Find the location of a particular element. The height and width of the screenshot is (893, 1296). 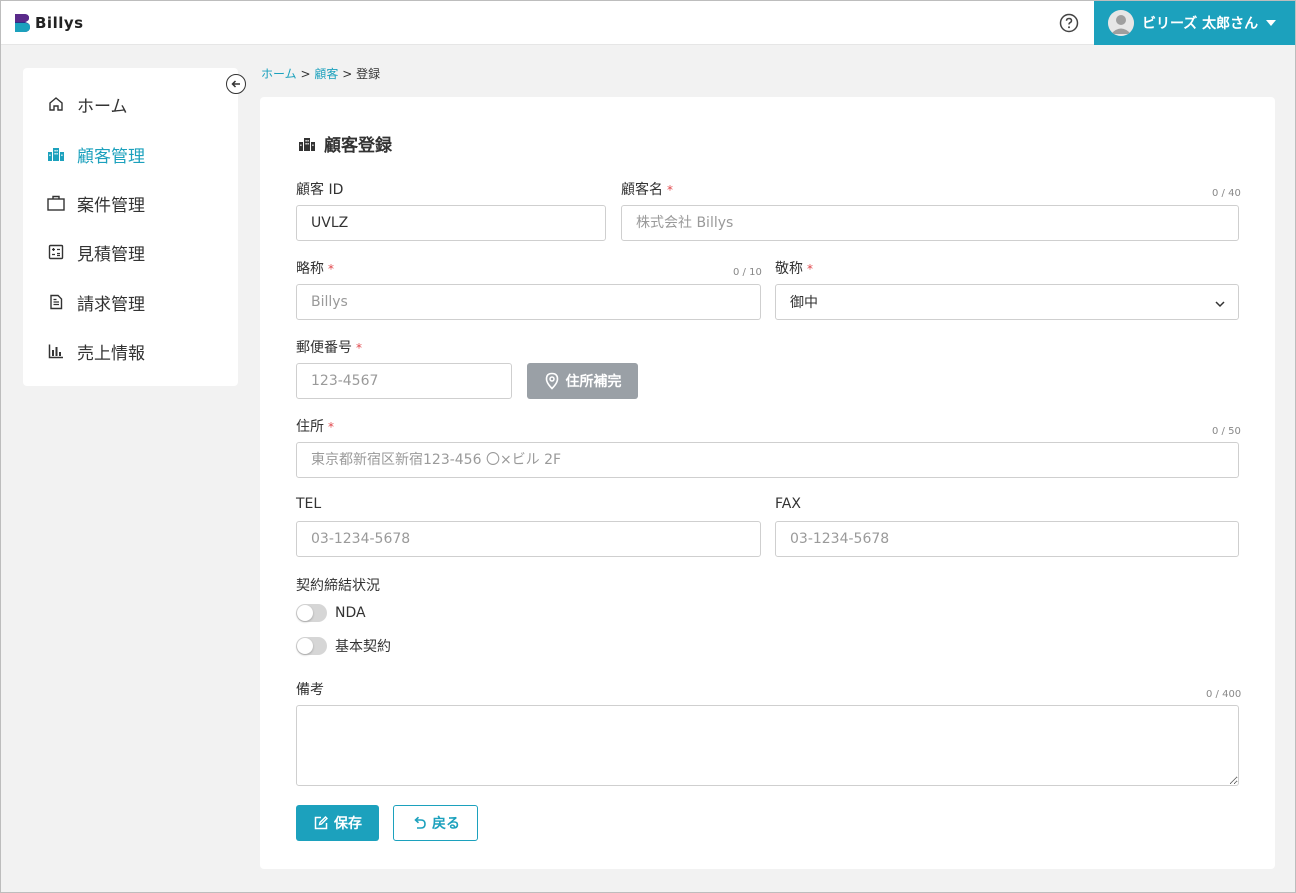

save-label: 保存 is located at coordinates (348, 824).